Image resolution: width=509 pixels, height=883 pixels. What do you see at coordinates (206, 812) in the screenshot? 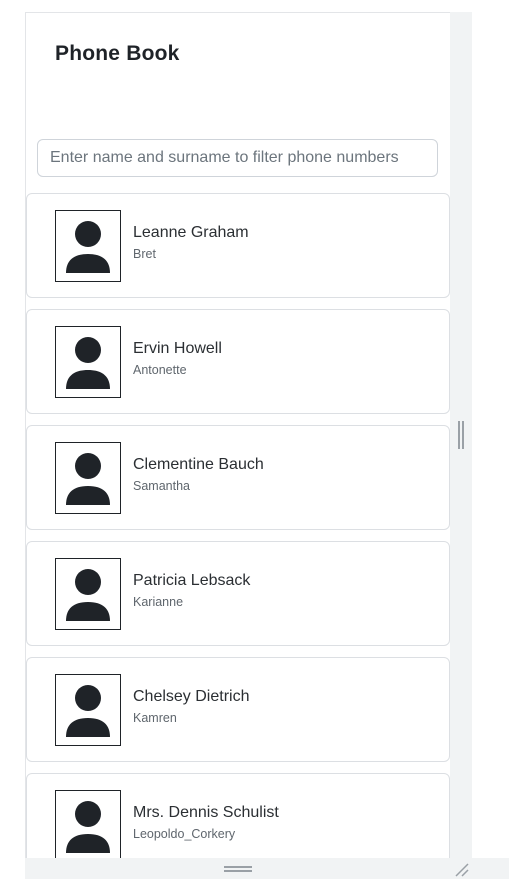
I see `contact-name: Mrs. Dennis Schulist` at bounding box center [206, 812].